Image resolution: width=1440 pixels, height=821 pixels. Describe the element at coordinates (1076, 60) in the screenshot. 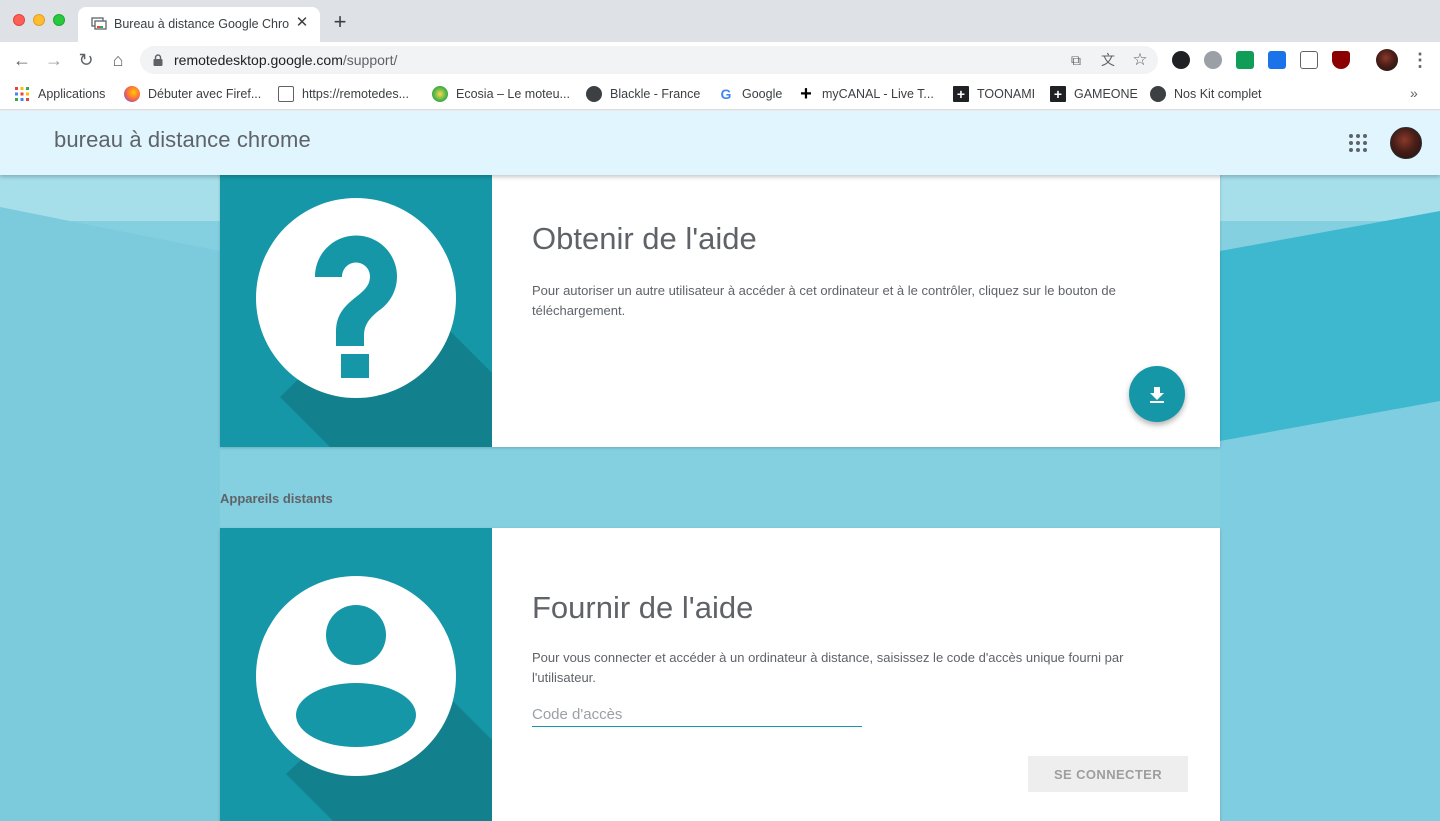

I see `open-in-app-icon: ⧉` at that location.